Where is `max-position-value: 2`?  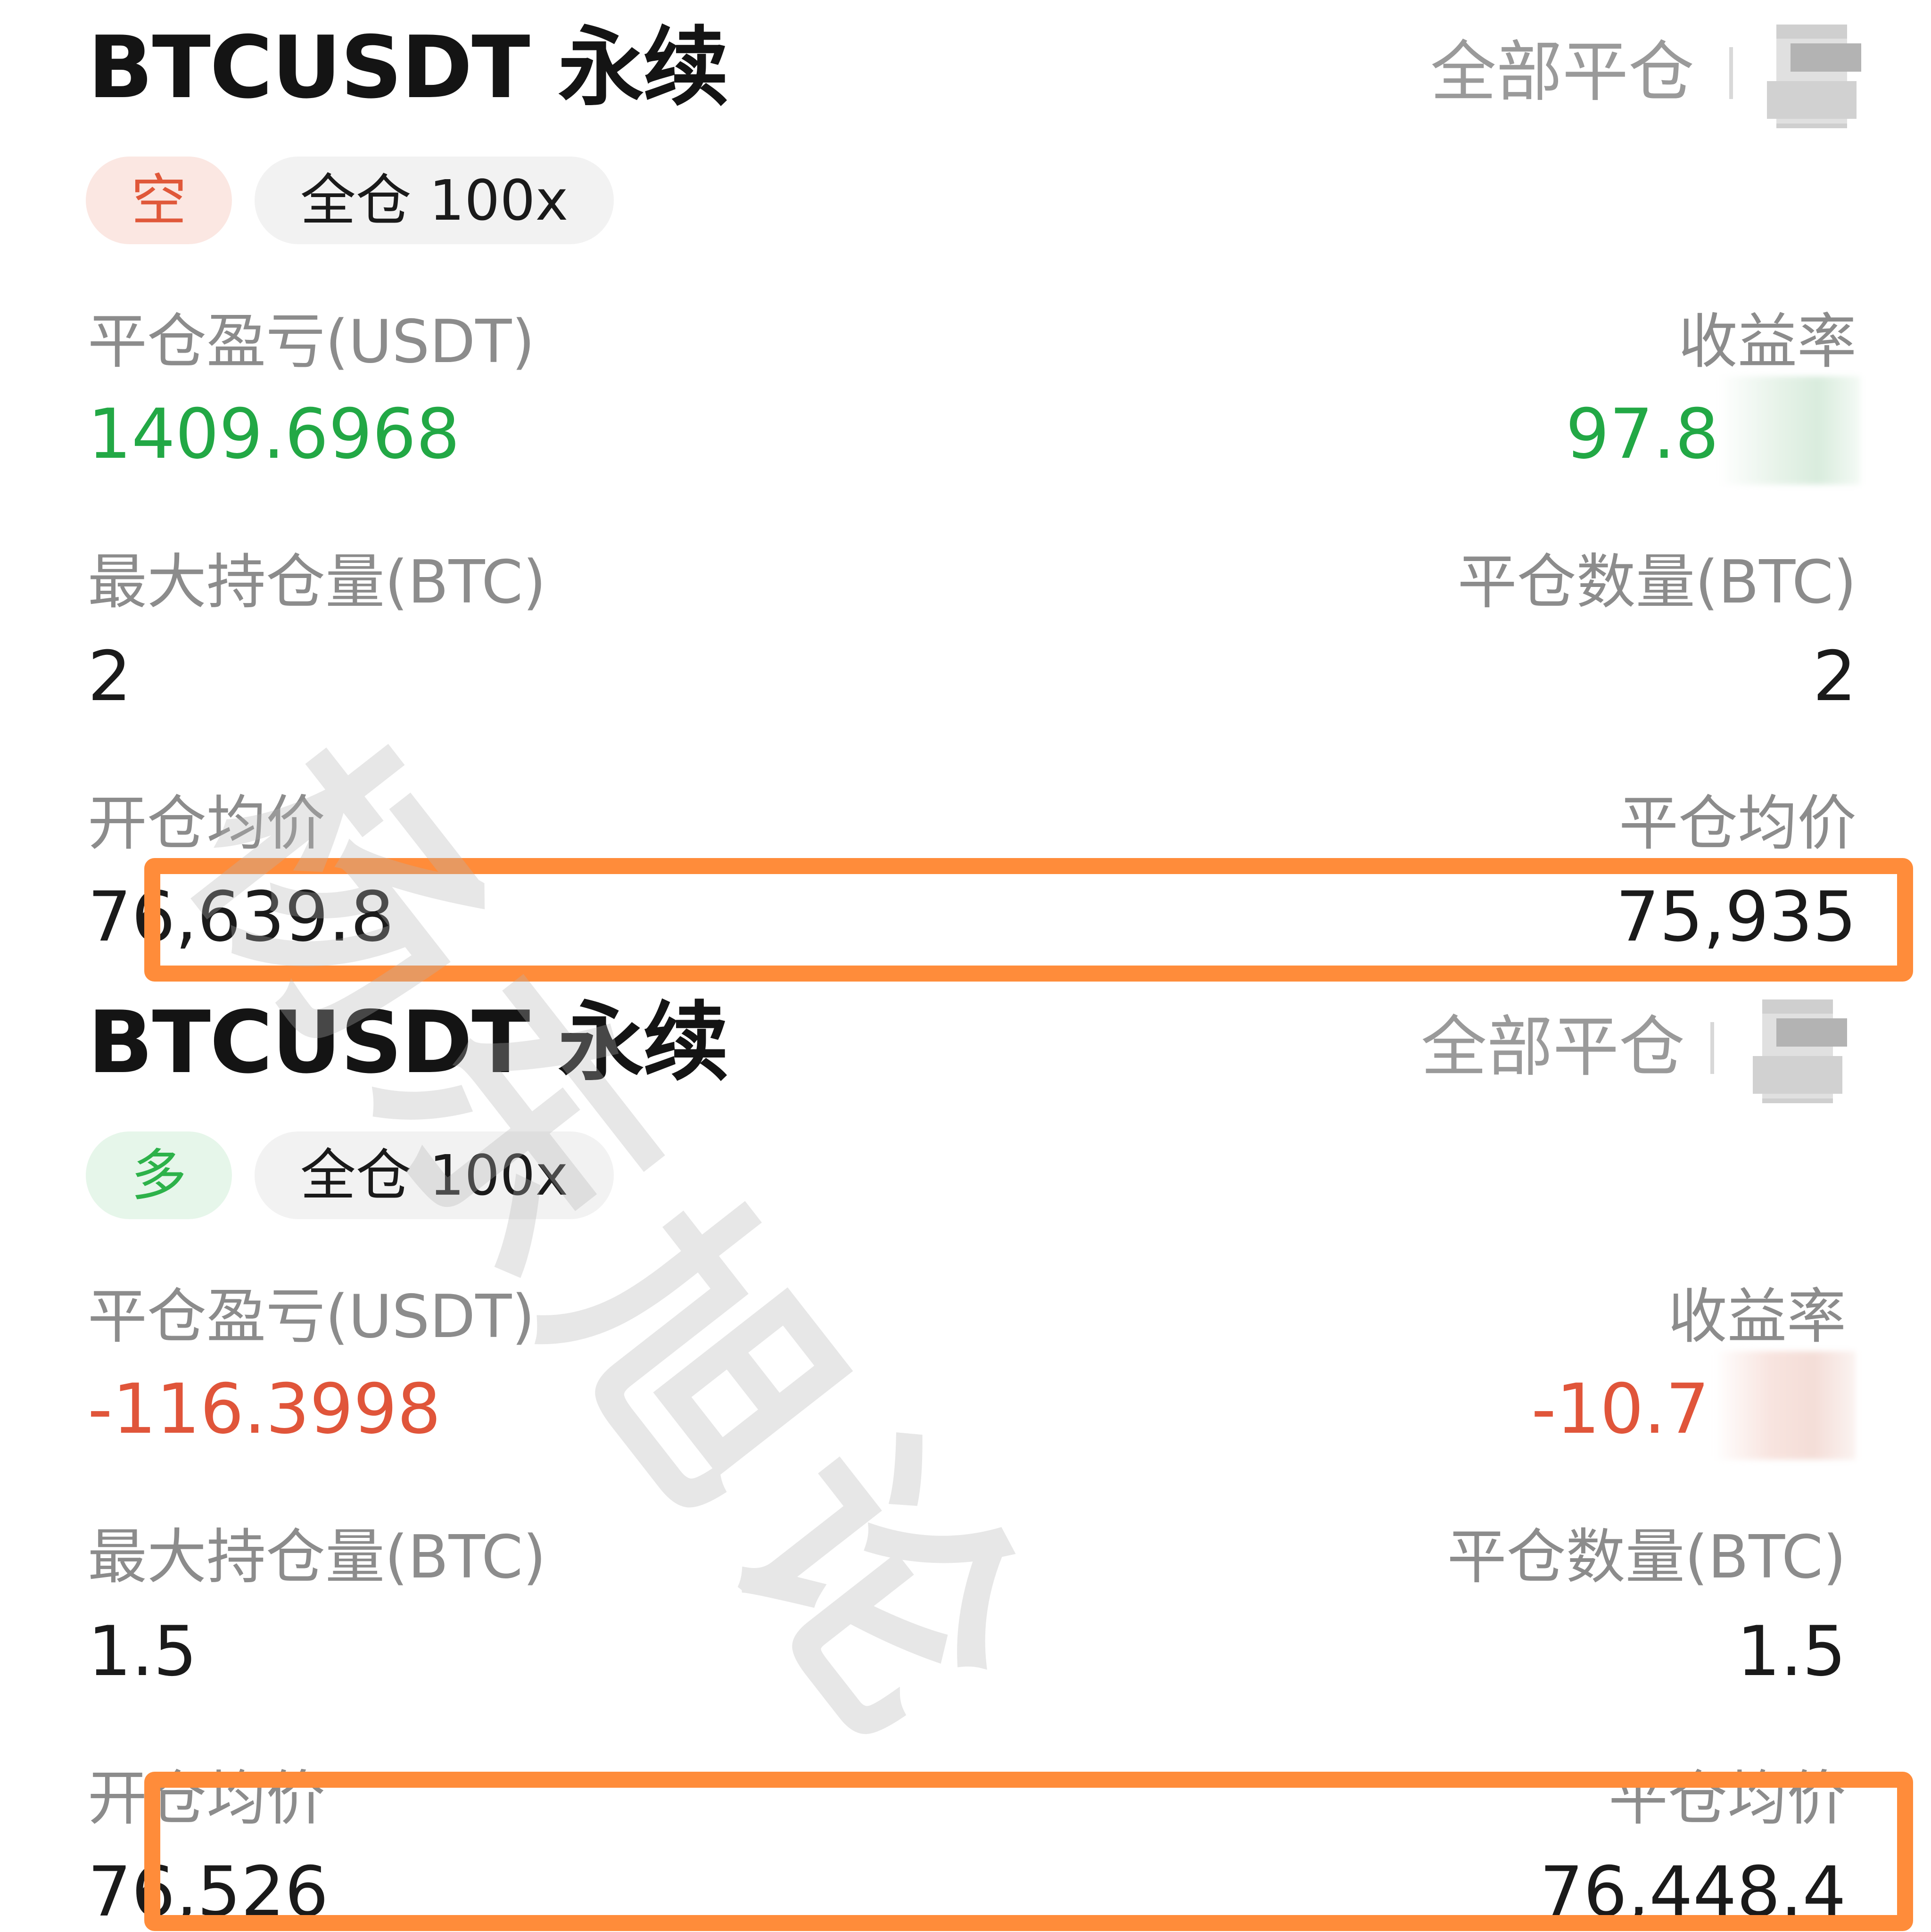
max-position-value: 2 is located at coordinates (110, 676).